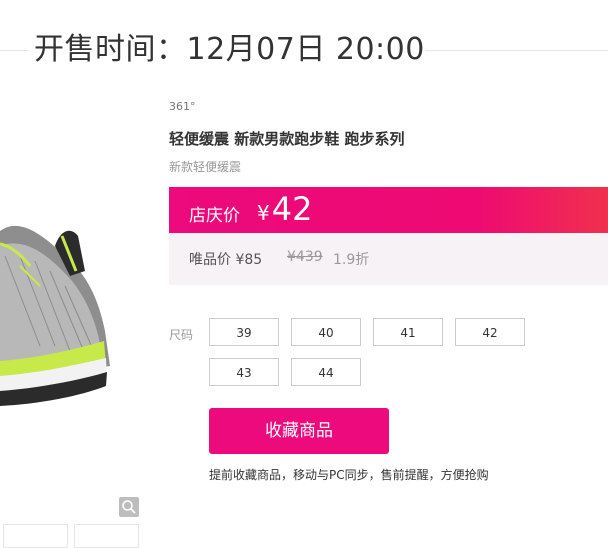  What do you see at coordinates (326, 372) in the screenshot?
I see `size-option-44: 44` at bounding box center [326, 372].